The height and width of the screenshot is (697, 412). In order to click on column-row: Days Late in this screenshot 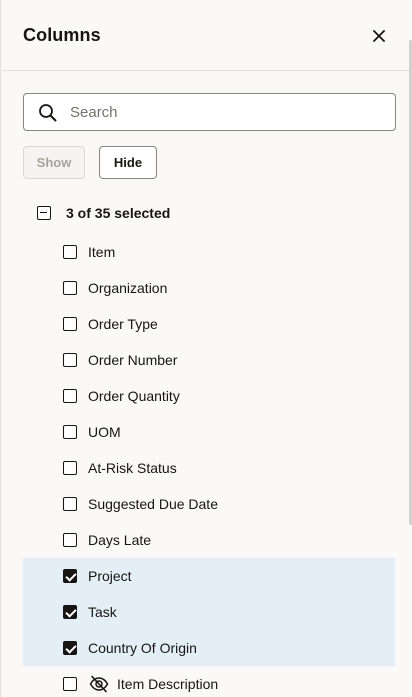, I will do `click(209, 540)`.